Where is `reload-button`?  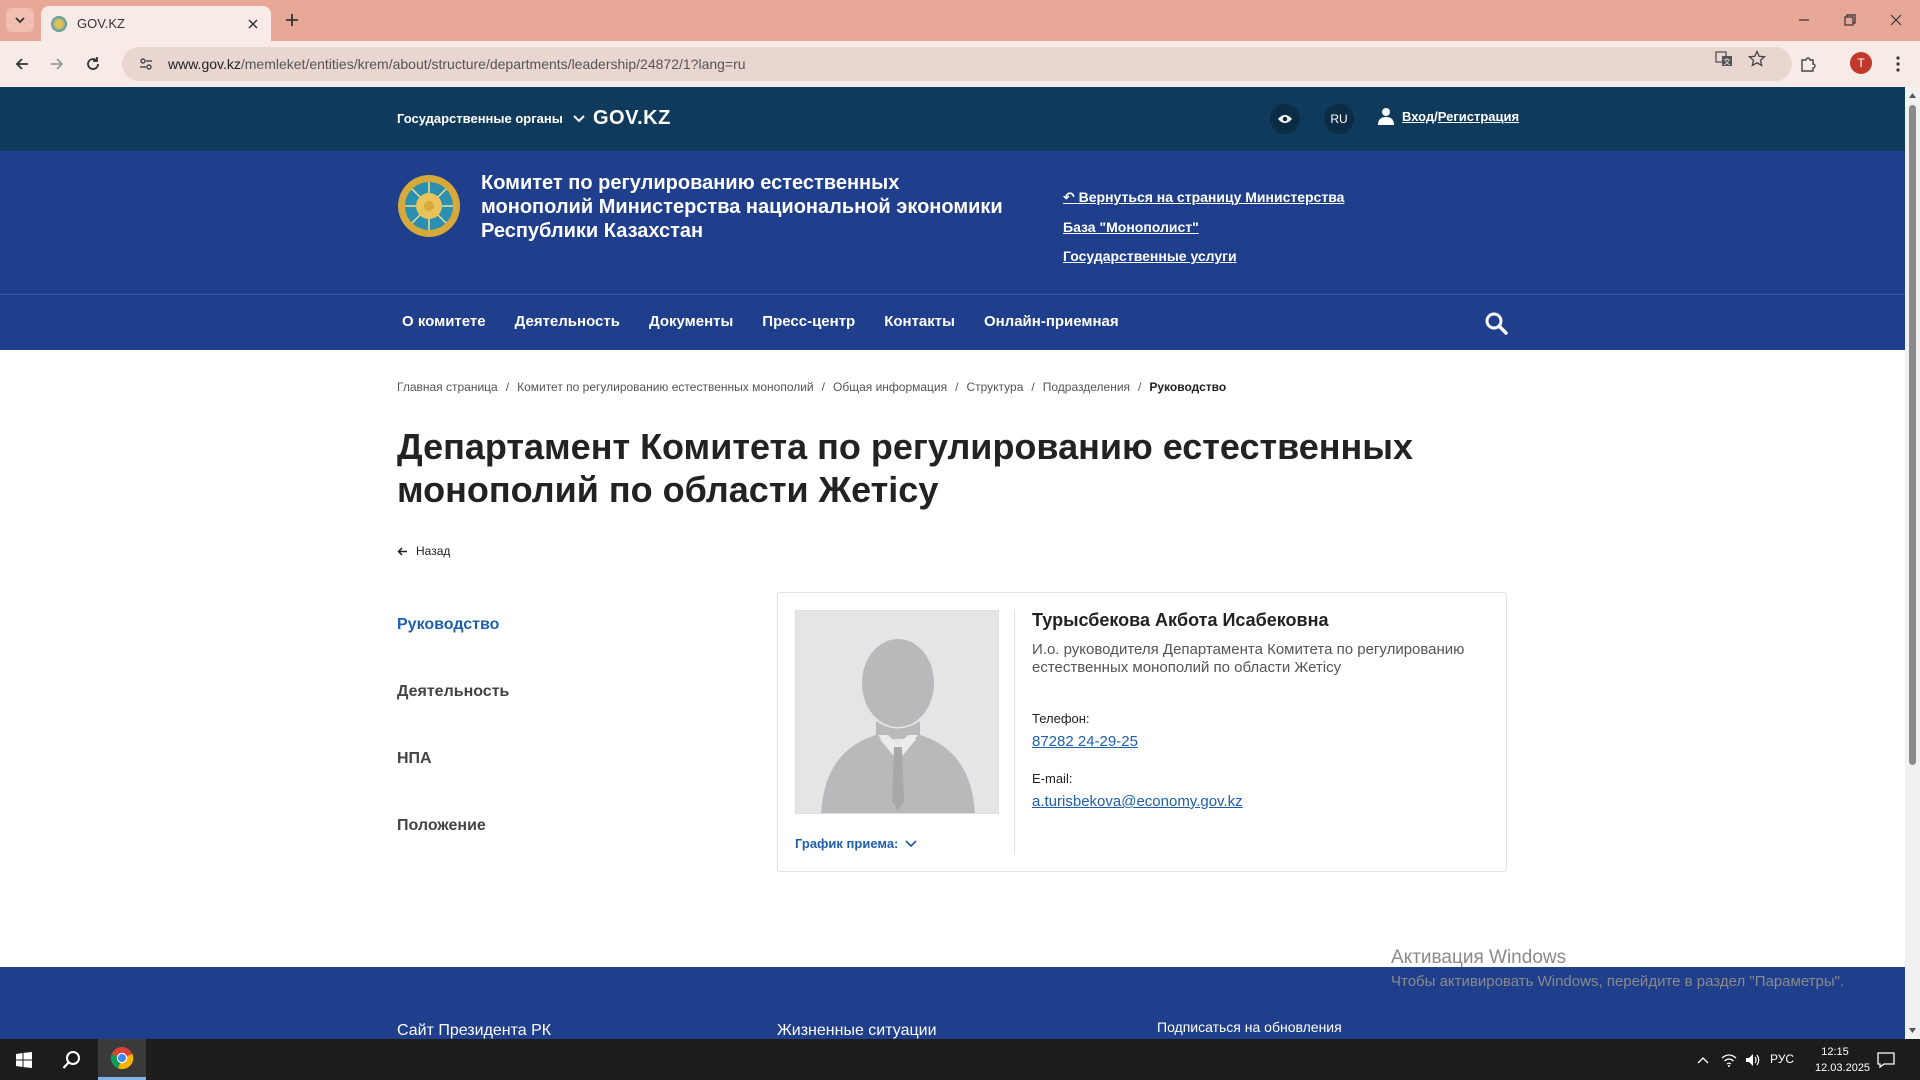 reload-button is located at coordinates (93, 64).